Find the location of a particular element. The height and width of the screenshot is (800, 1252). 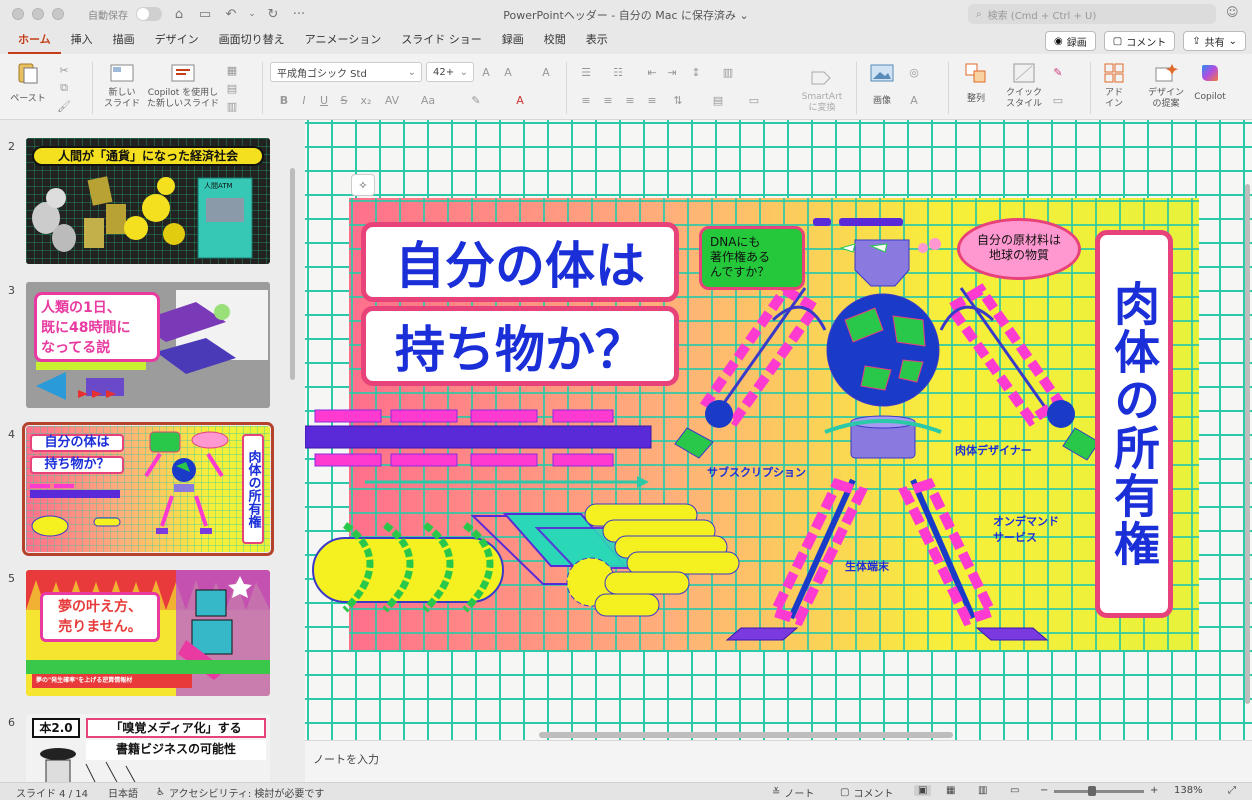

canvas-horizontal-scrollbar is located at coordinates (746, 735).